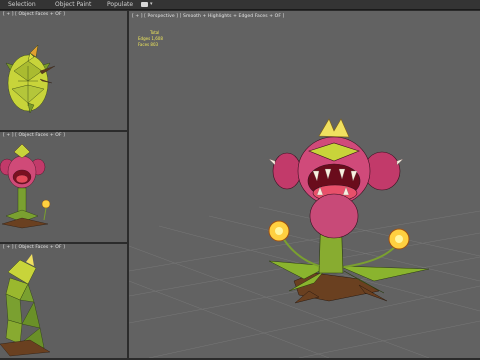 Image resolution: width=480 pixels, height=360 pixels. What do you see at coordinates (120, 4) in the screenshot?
I see `menu-populate: Populate` at bounding box center [120, 4].